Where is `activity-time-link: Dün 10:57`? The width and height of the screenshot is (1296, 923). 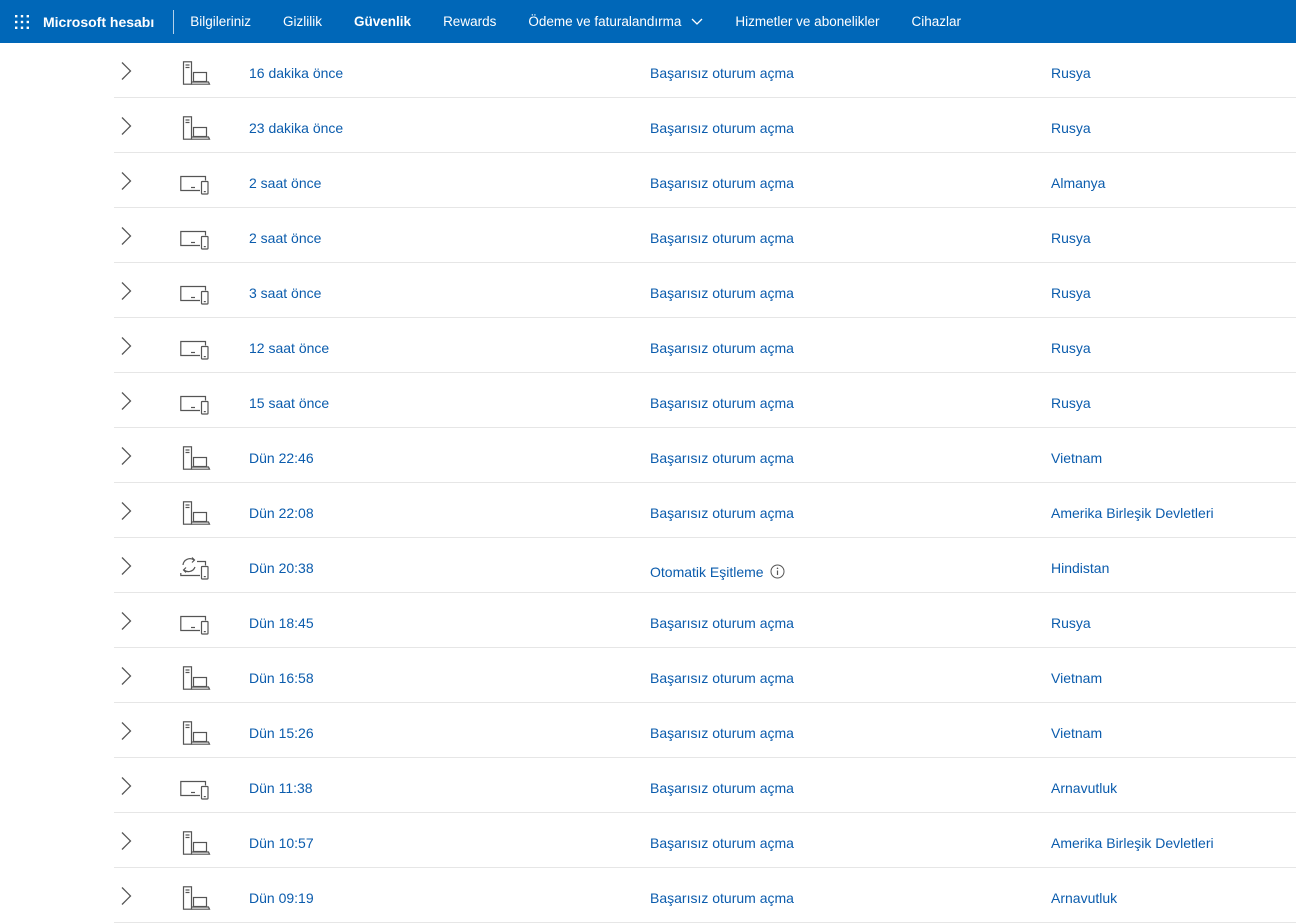
activity-time-link: Dün 10:57 is located at coordinates (281, 843).